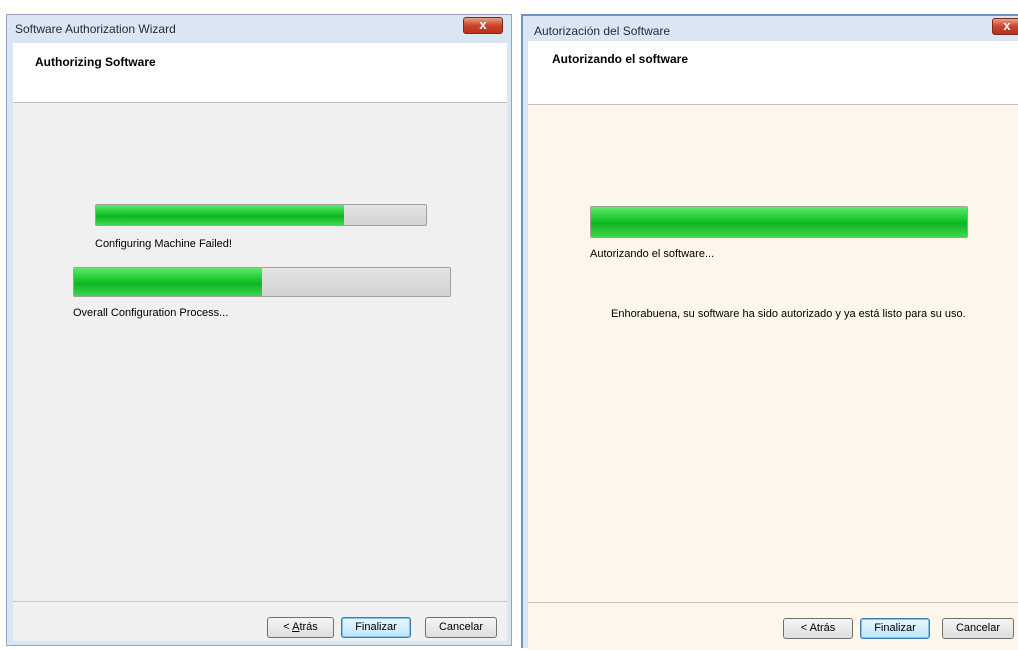  I want to click on machine-config-progress-bar, so click(261, 215).